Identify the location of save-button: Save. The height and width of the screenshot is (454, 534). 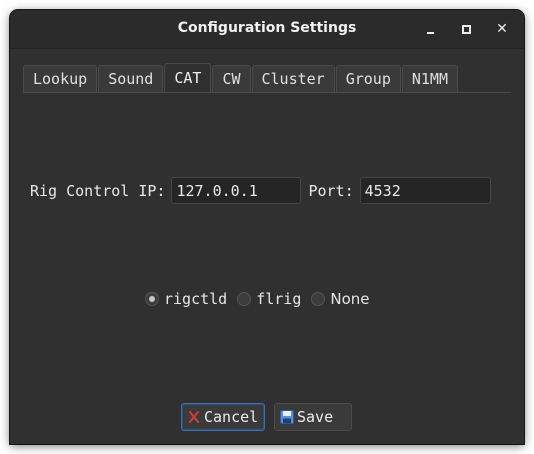
(313, 417).